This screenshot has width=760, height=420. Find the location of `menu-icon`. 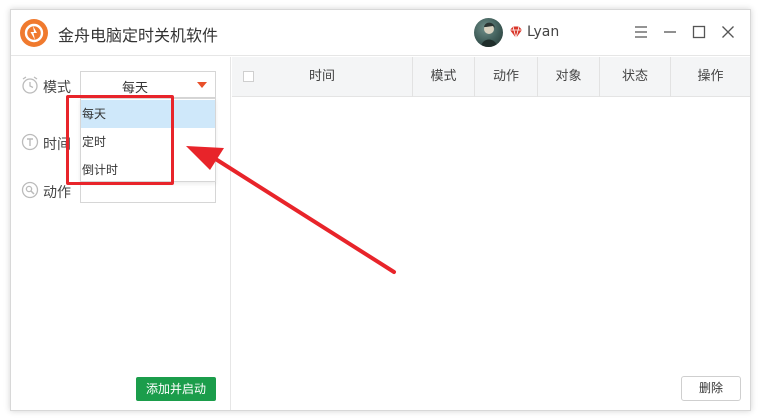

menu-icon is located at coordinates (641, 32).